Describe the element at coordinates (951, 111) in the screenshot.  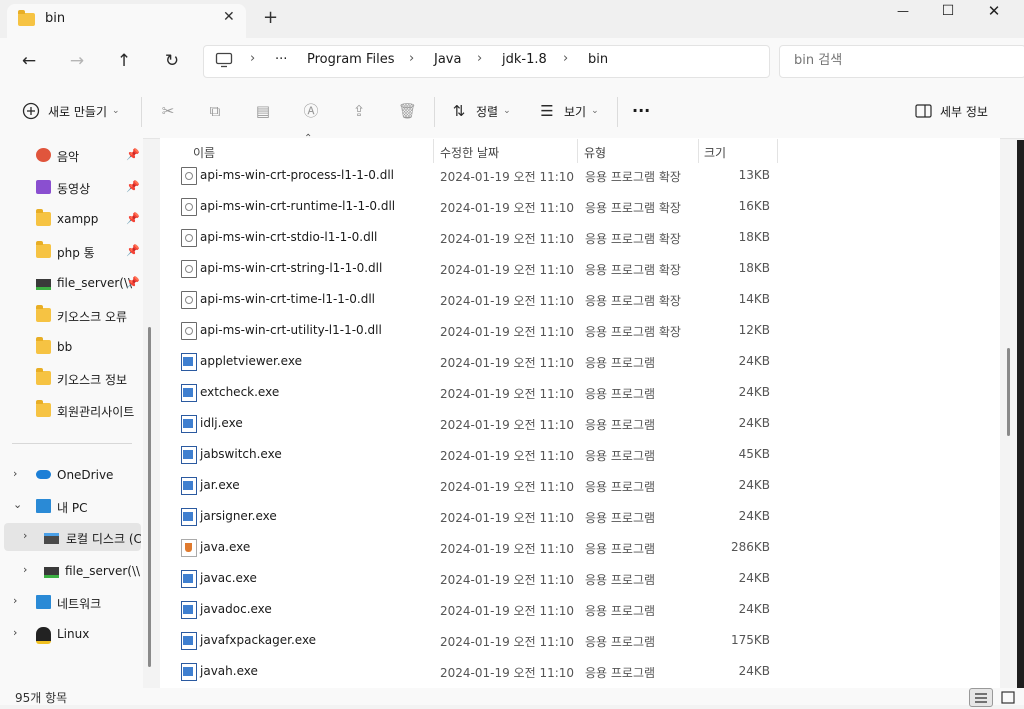
I see `details-pane-button: 세부 정보` at that location.